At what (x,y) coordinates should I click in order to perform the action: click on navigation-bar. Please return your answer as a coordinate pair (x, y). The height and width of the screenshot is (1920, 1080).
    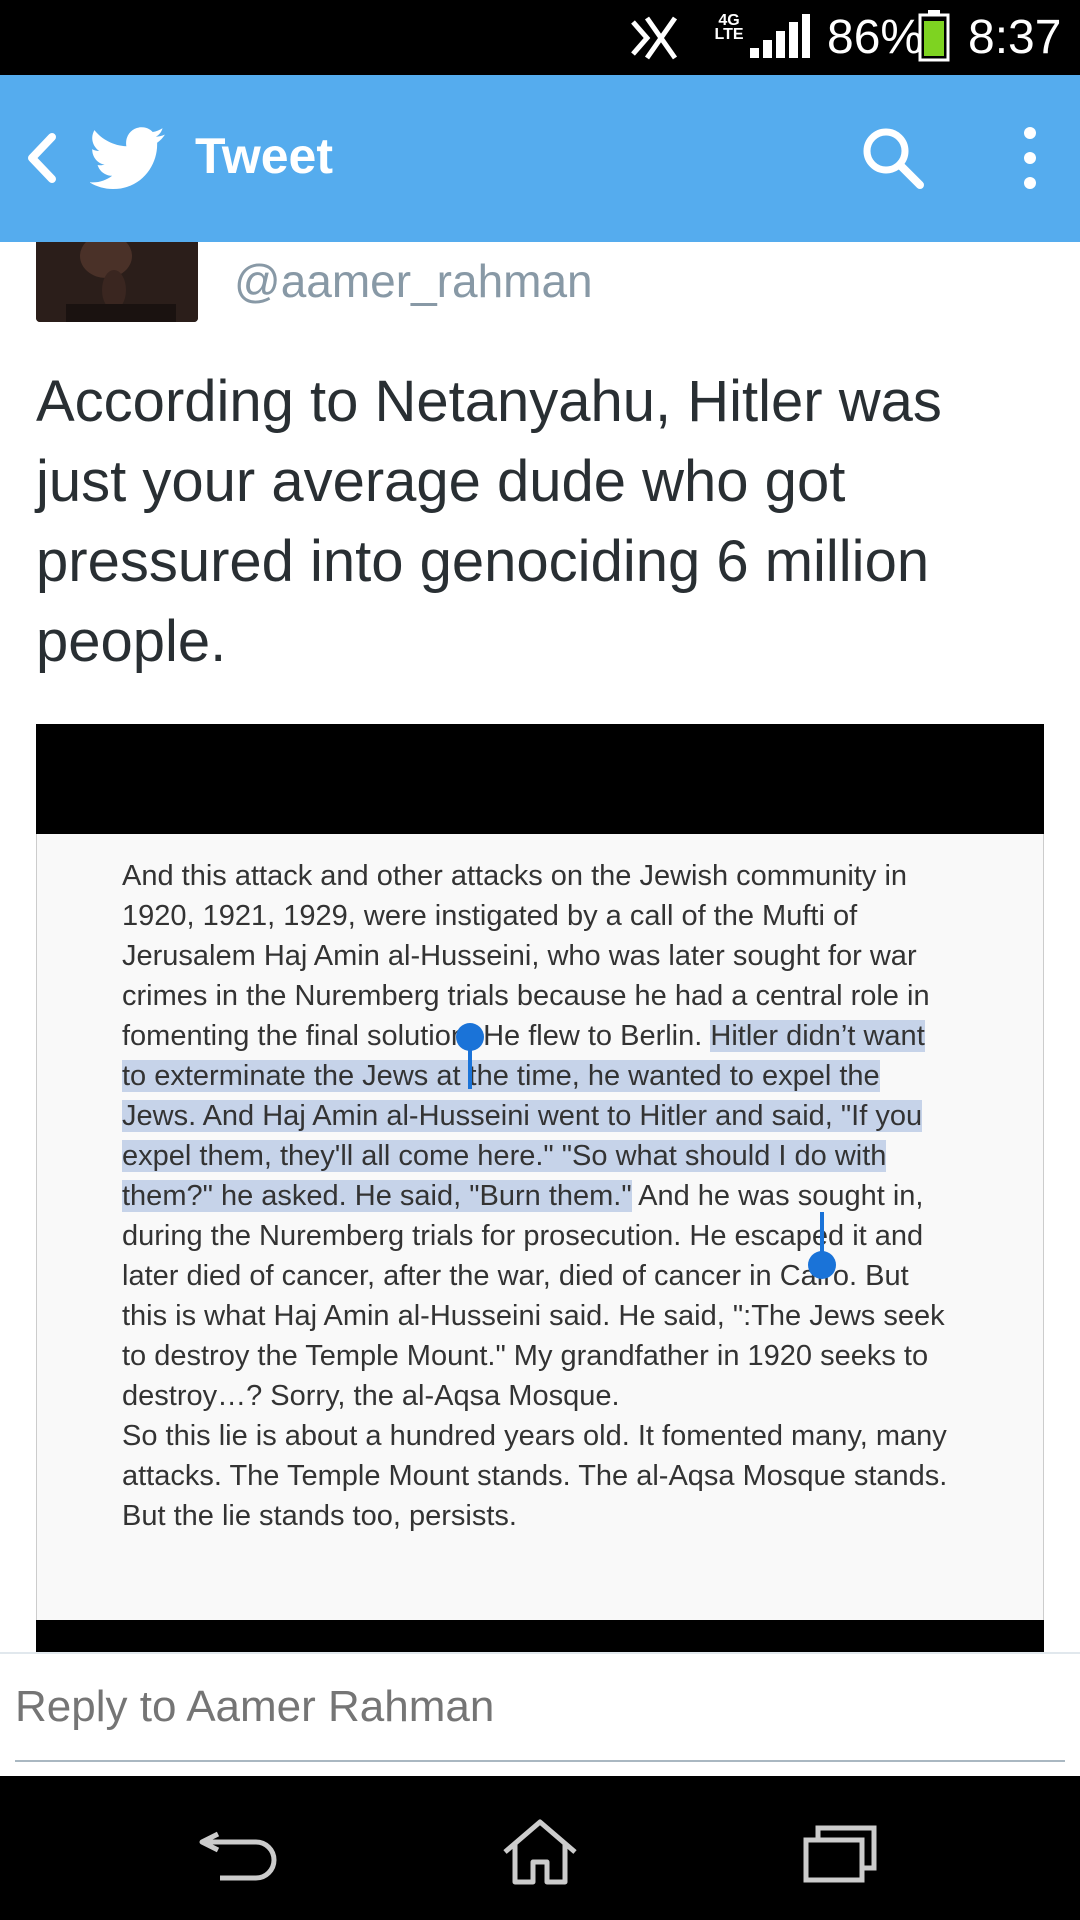
    Looking at the image, I should click on (540, 1848).